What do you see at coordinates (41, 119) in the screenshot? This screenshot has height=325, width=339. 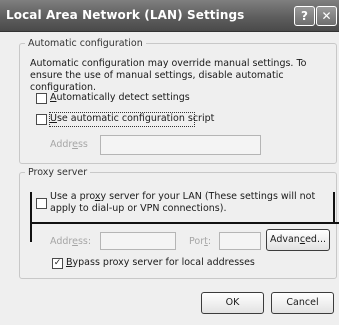 I see `use-script-checkbox` at bounding box center [41, 119].